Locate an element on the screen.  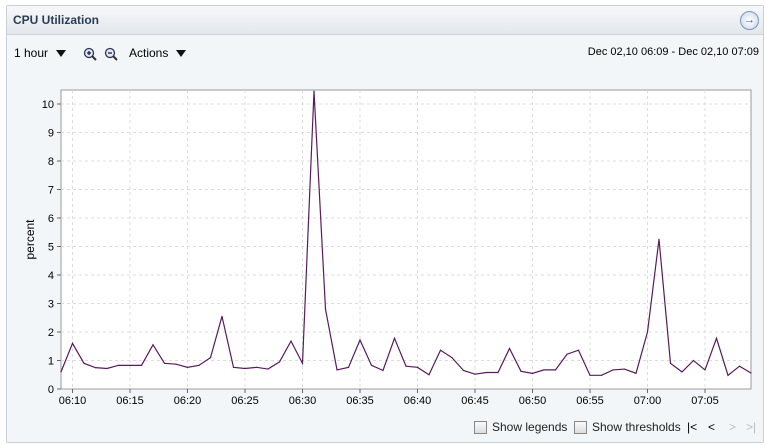
y-tick-label: 4 is located at coordinates (51, 276).